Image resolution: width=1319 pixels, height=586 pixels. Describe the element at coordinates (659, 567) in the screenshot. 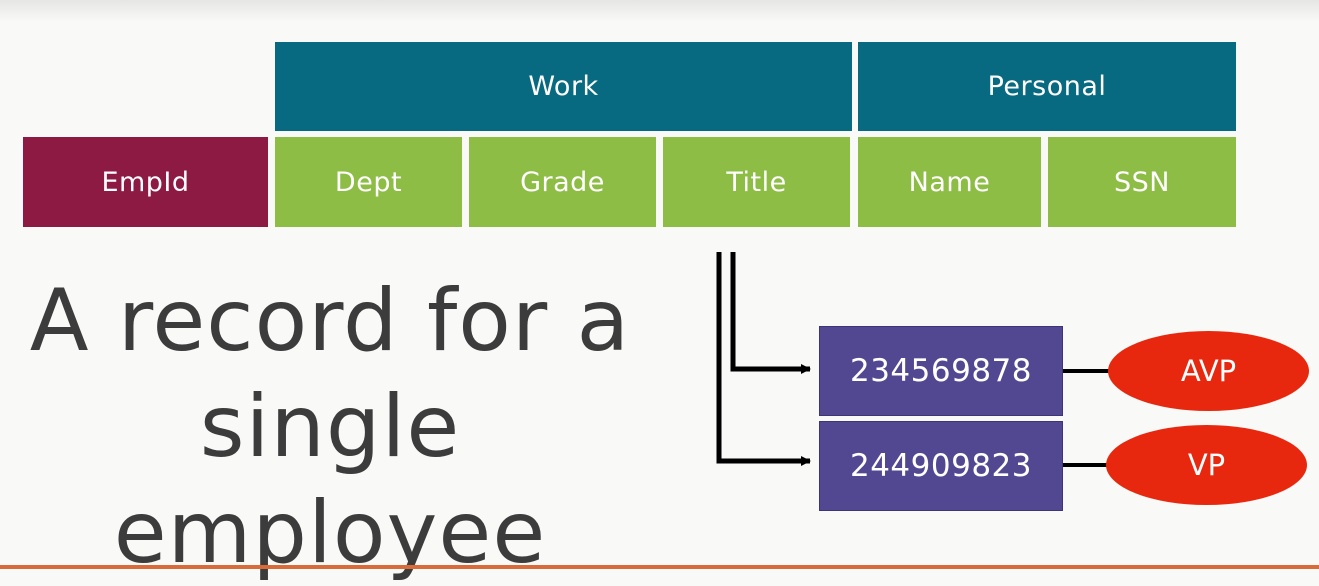

I see `bottom-accent-line` at that location.